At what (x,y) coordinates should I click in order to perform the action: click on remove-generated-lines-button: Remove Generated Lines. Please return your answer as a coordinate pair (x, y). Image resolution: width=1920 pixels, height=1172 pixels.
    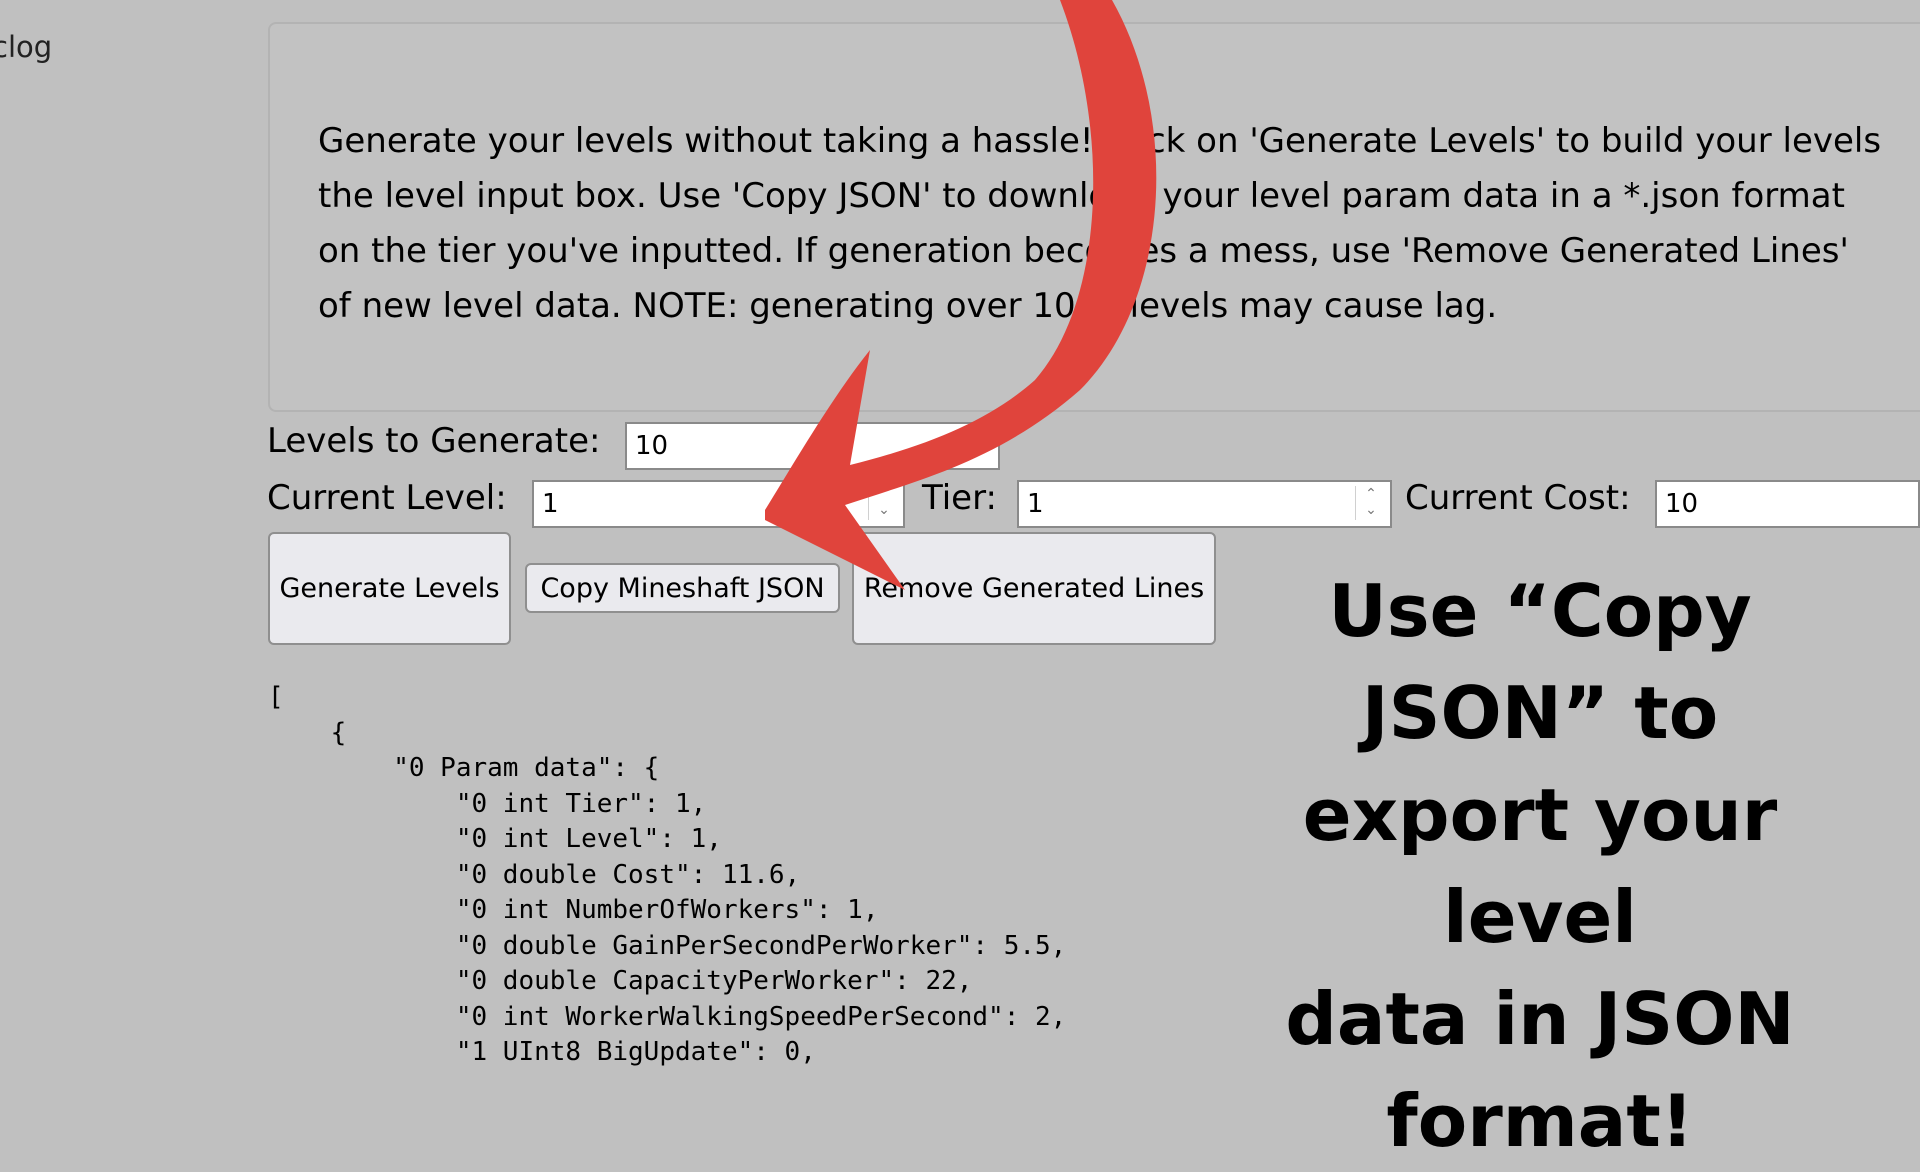
    Looking at the image, I should click on (1034, 588).